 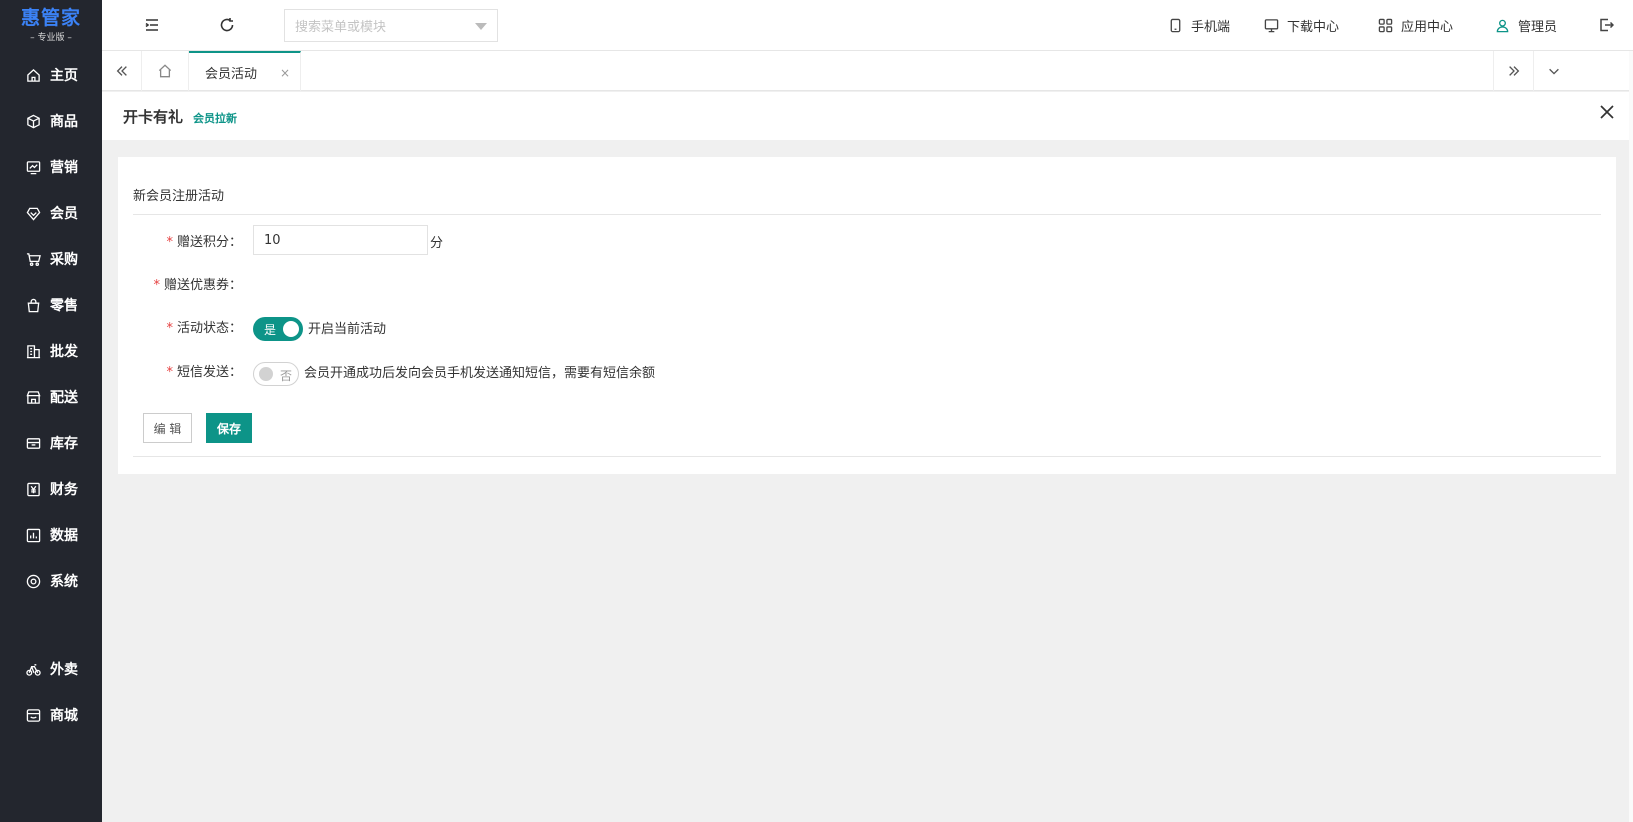 I want to click on sidebar-item-purchase: 采购, so click(x=51, y=259).